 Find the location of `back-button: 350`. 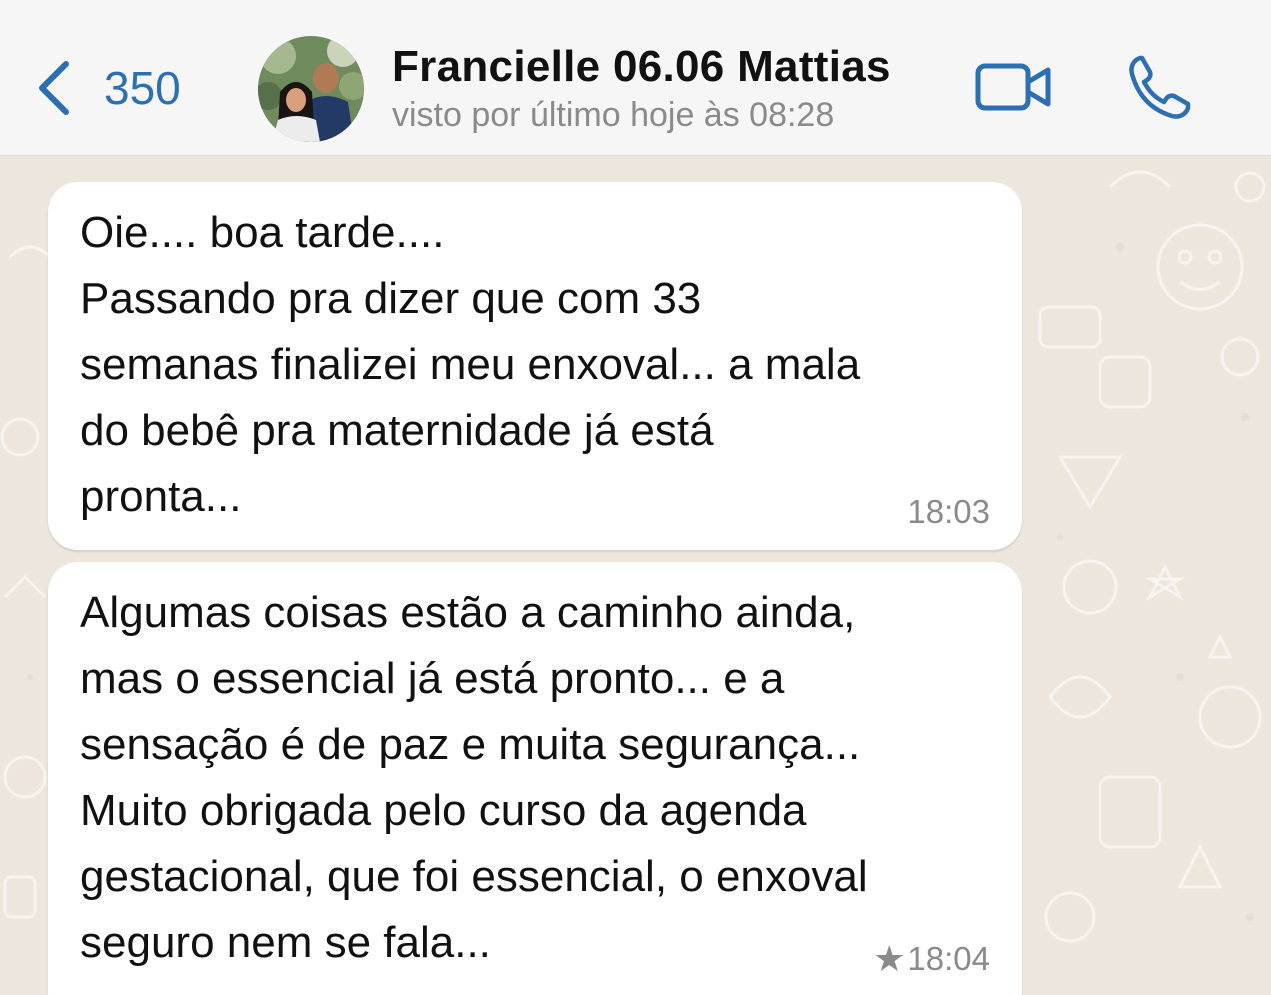

back-button: 350 is located at coordinates (107, 88).